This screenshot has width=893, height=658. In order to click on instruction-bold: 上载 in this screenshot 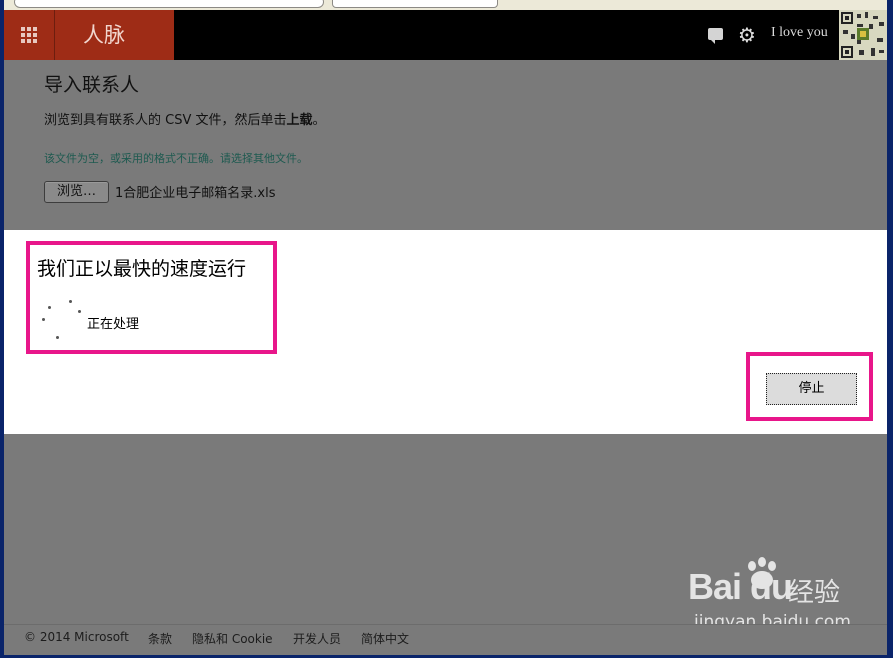, I will do `click(299, 120)`.